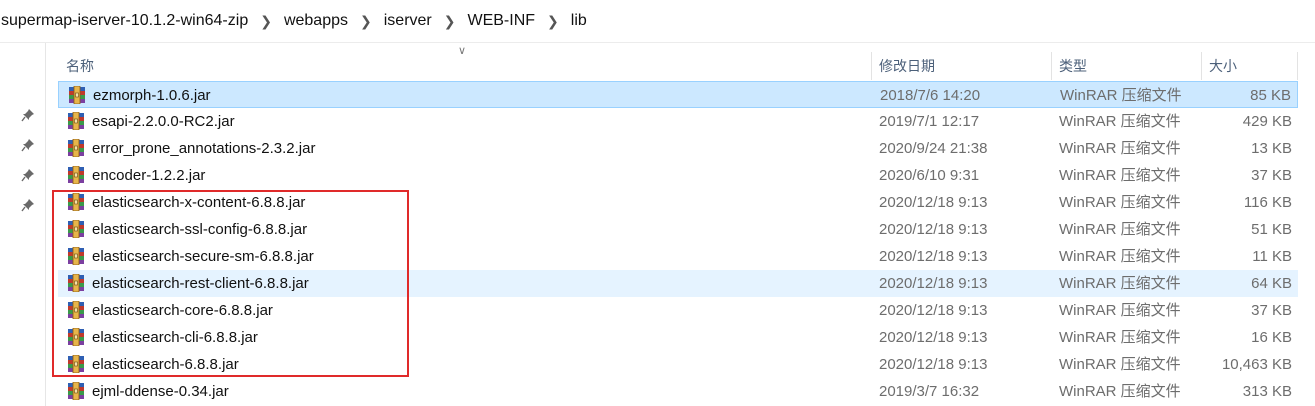 Image resolution: width=1315 pixels, height=406 pixels. Describe the element at coordinates (678, 62) in the screenshot. I see `column-header: ∨ 名称 修改日期 类型 大小` at that location.